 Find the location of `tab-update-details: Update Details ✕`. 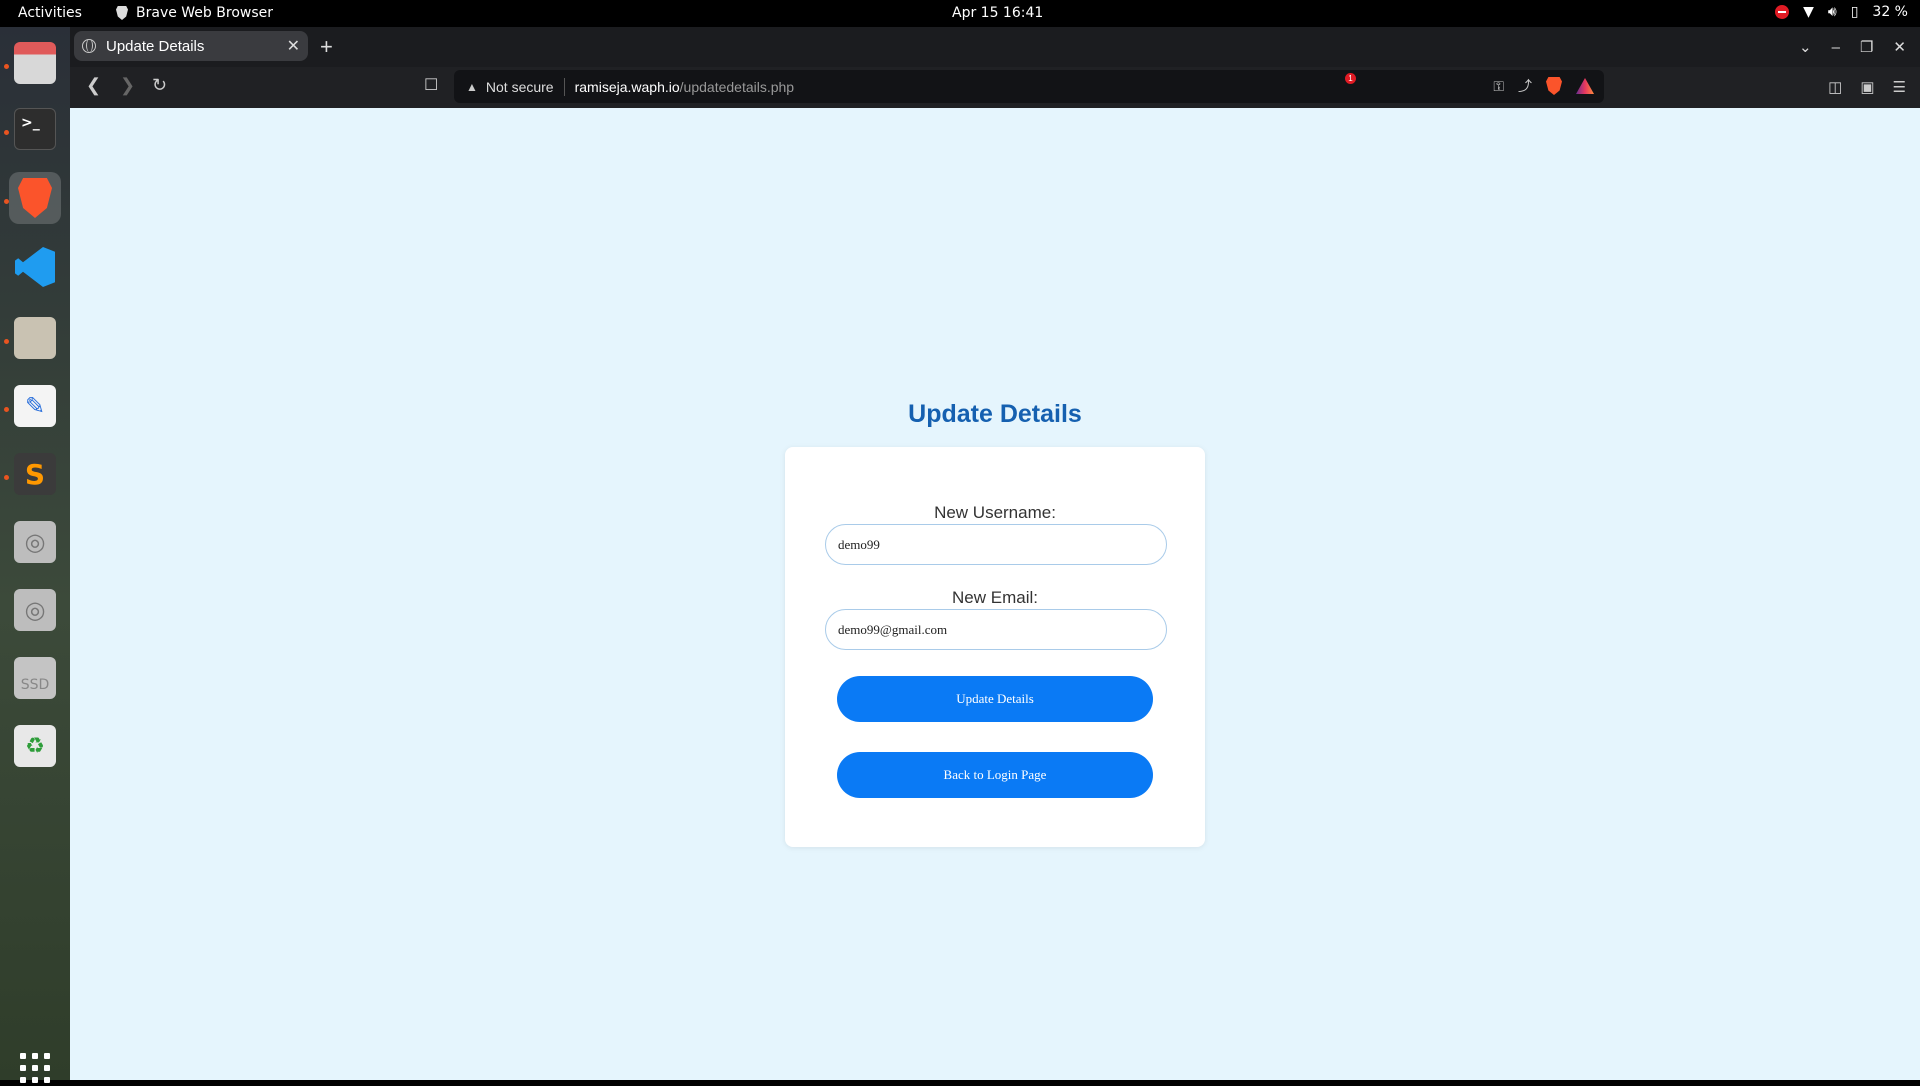

tab-update-details: Update Details ✕ is located at coordinates (191, 46).